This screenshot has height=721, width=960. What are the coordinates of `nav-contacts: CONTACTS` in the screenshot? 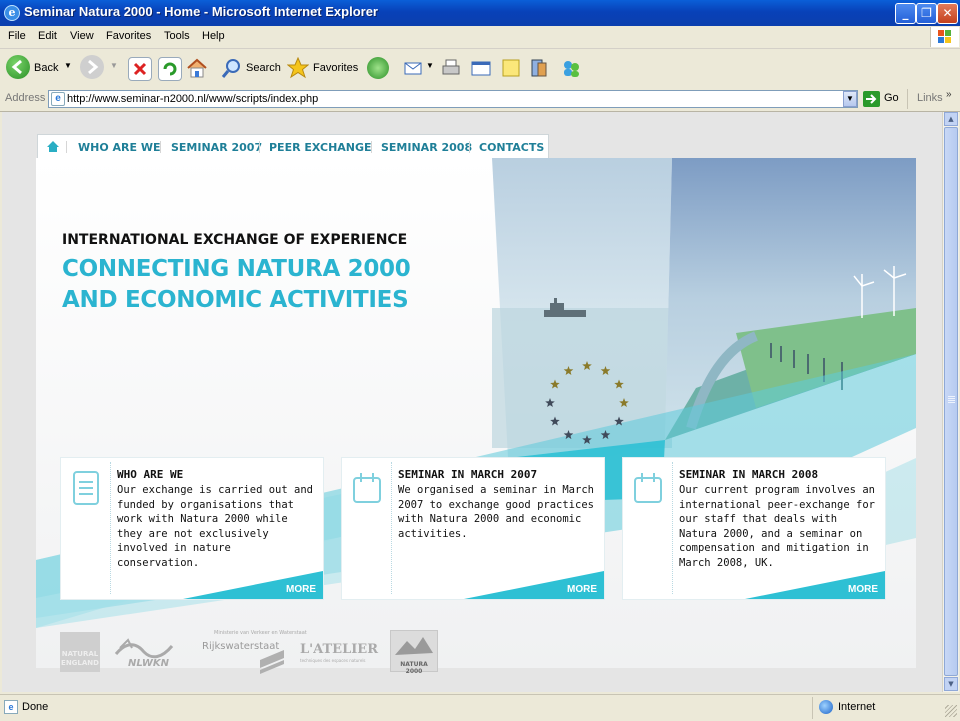 It's located at (511, 147).